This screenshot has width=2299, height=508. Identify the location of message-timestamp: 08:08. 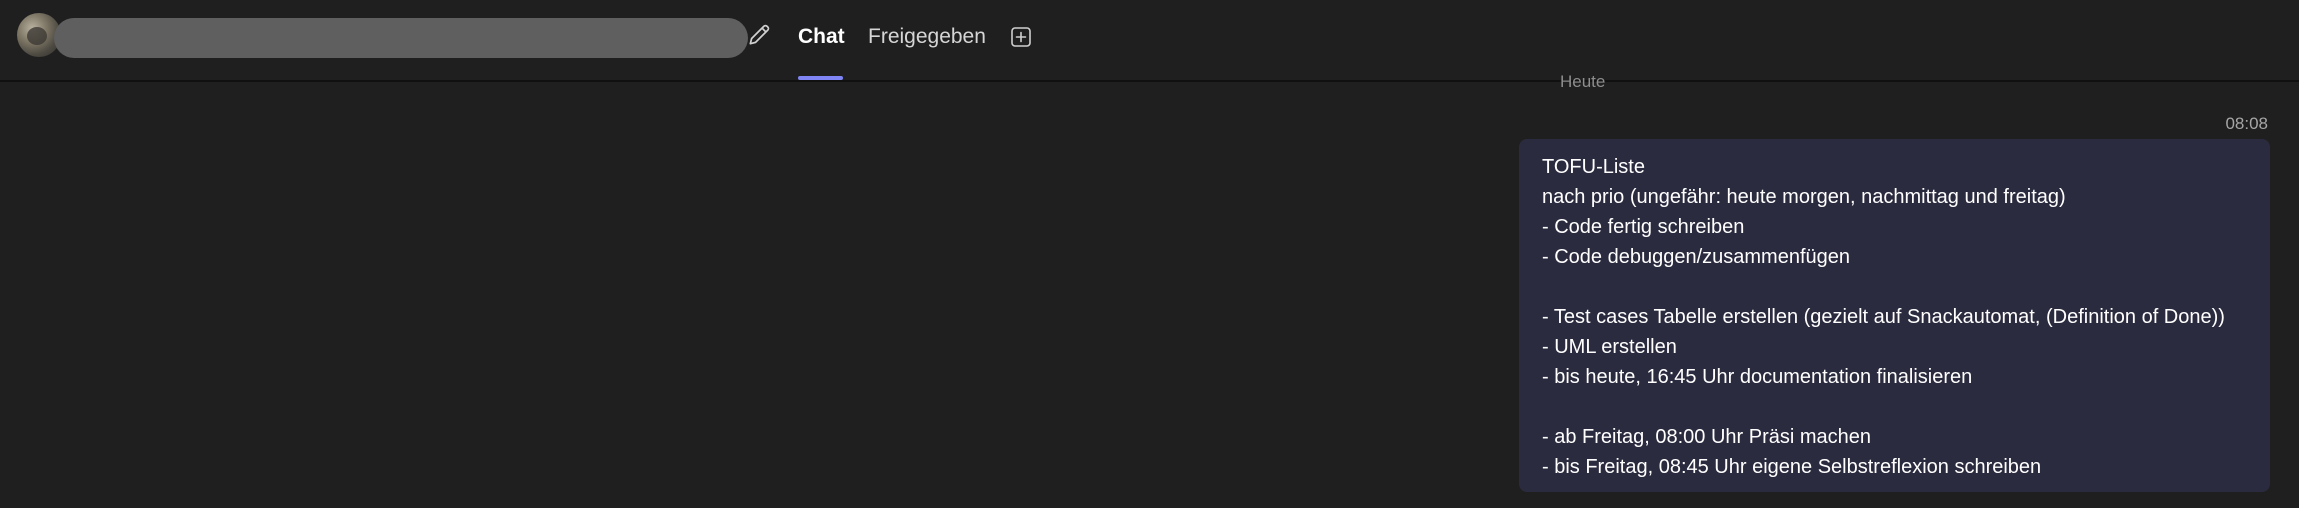
(2246, 123).